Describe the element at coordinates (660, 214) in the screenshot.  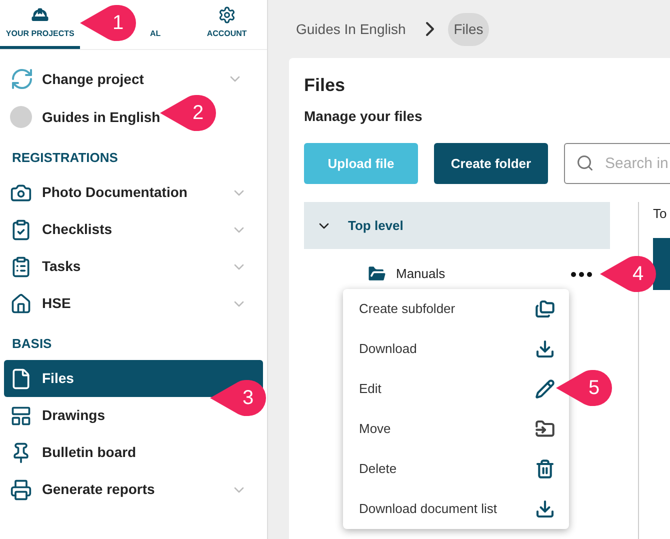
I see `column-heading: To` at that location.